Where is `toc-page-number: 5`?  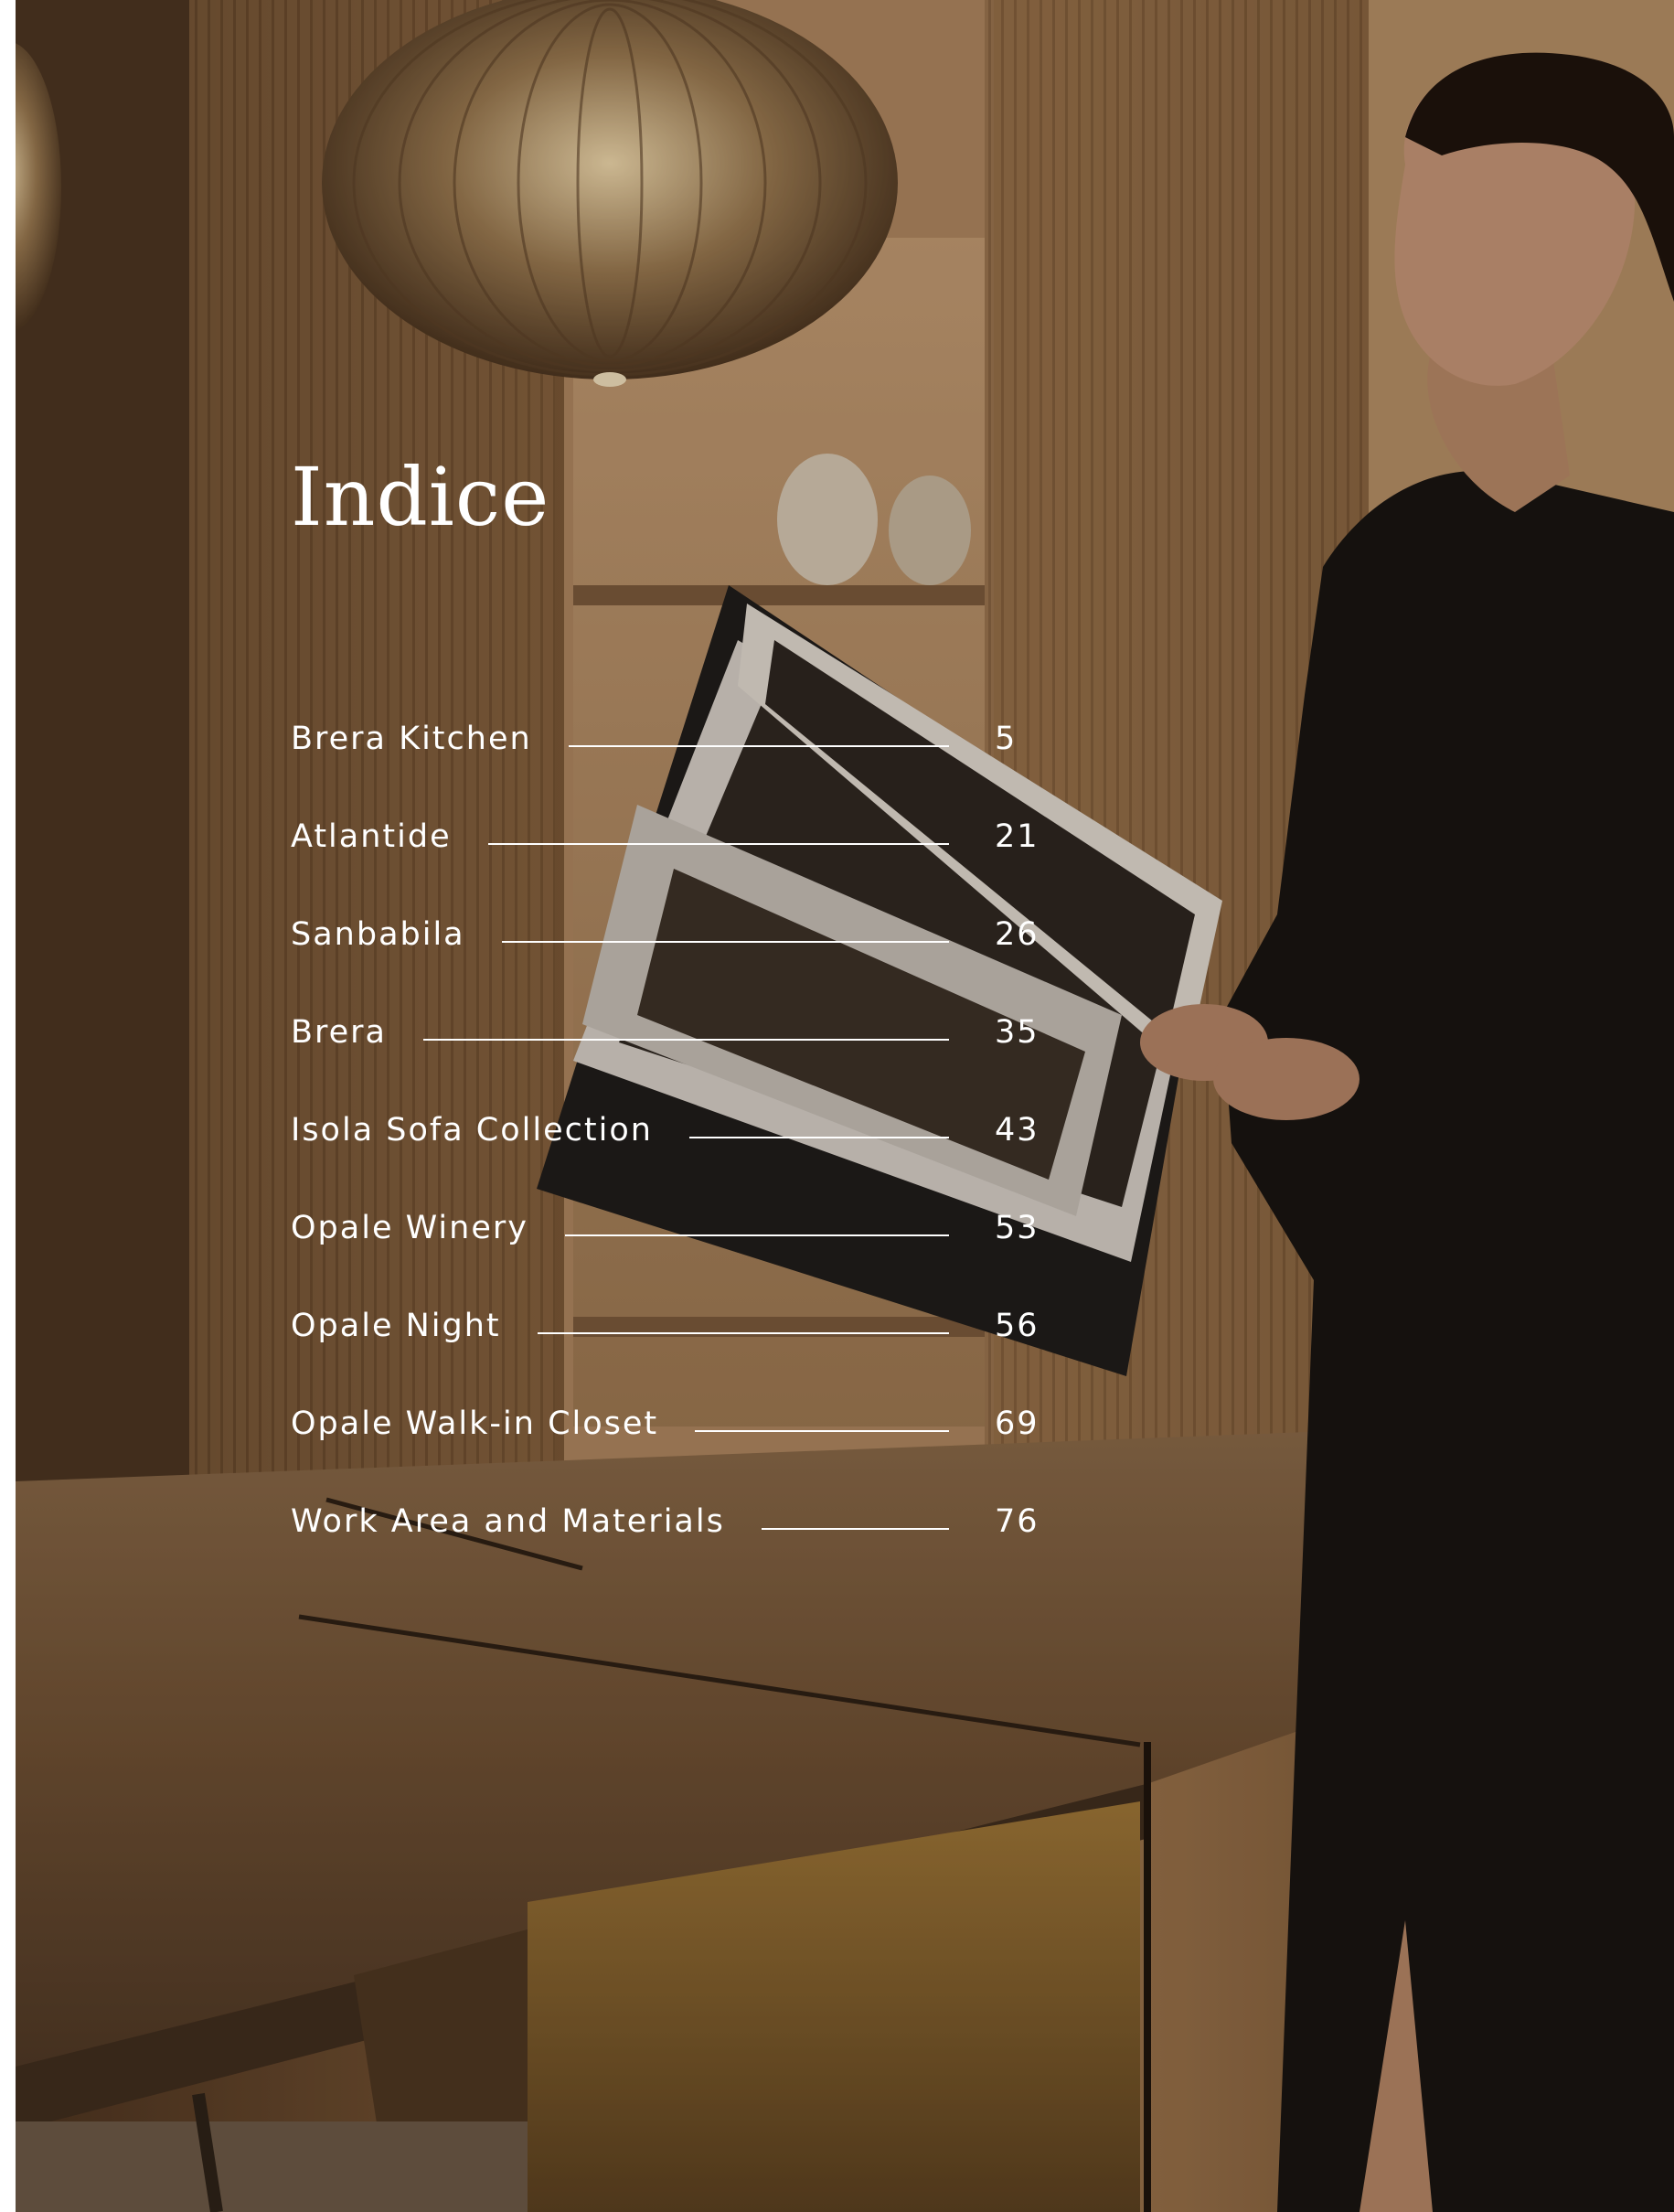
toc-page-number: 5 is located at coordinates (1006, 738).